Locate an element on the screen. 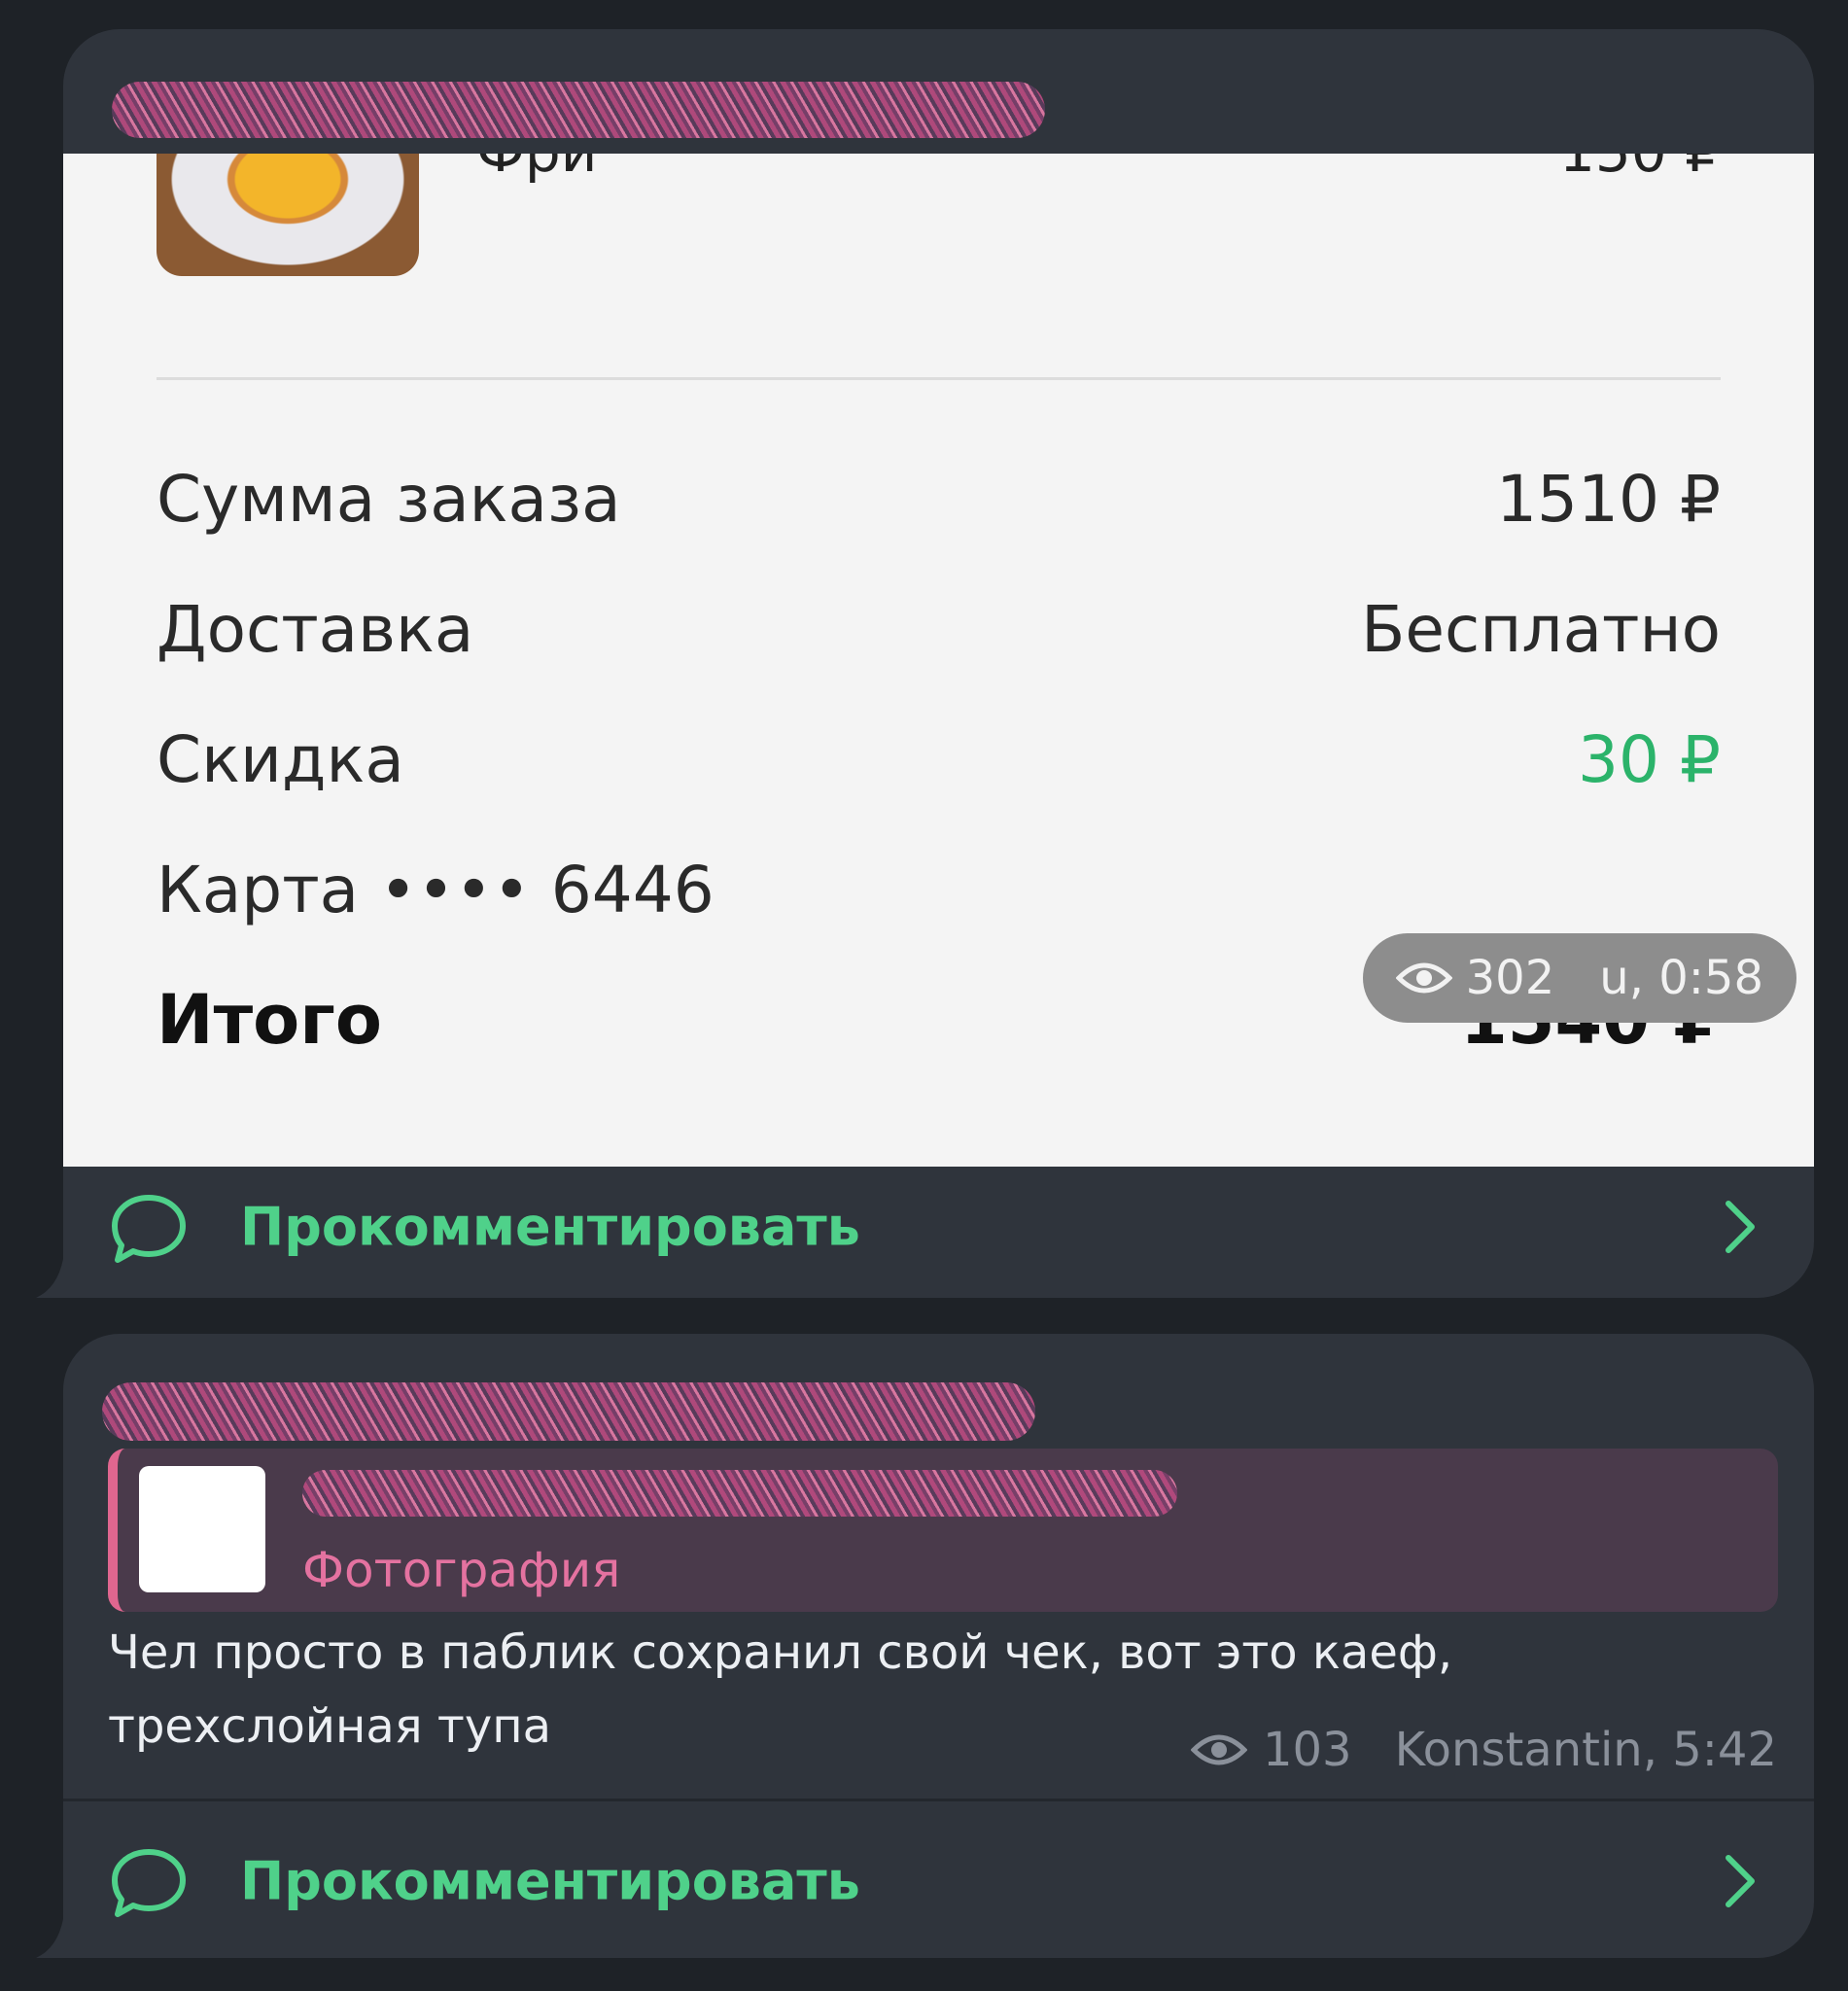 This screenshot has width=1848, height=1991. receipt-item-price: 150 ₽ is located at coordinates (1640, 169).